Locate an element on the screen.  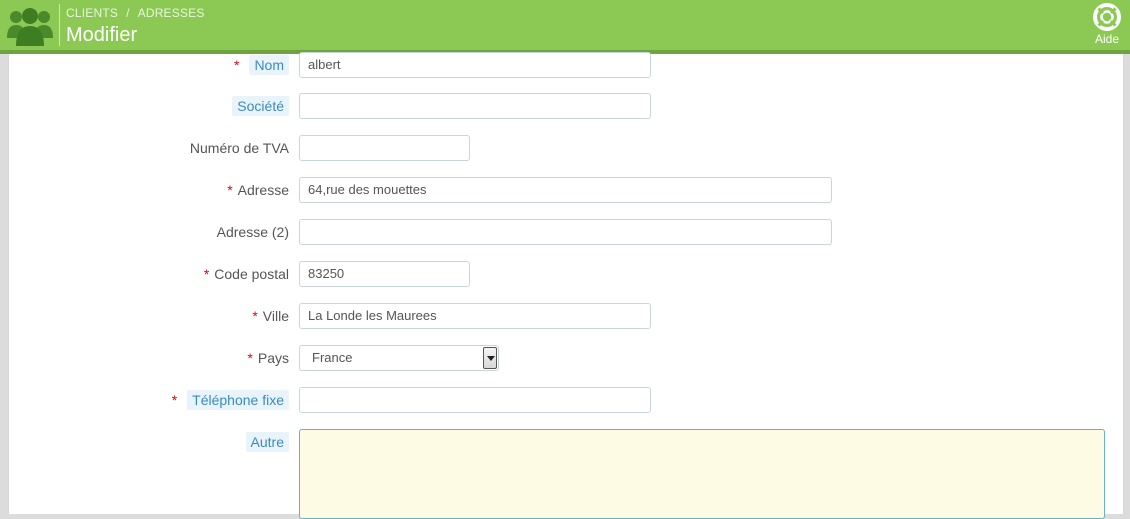
field-label-adresse2: Adresse (2) is located at coordinates (253, 232).